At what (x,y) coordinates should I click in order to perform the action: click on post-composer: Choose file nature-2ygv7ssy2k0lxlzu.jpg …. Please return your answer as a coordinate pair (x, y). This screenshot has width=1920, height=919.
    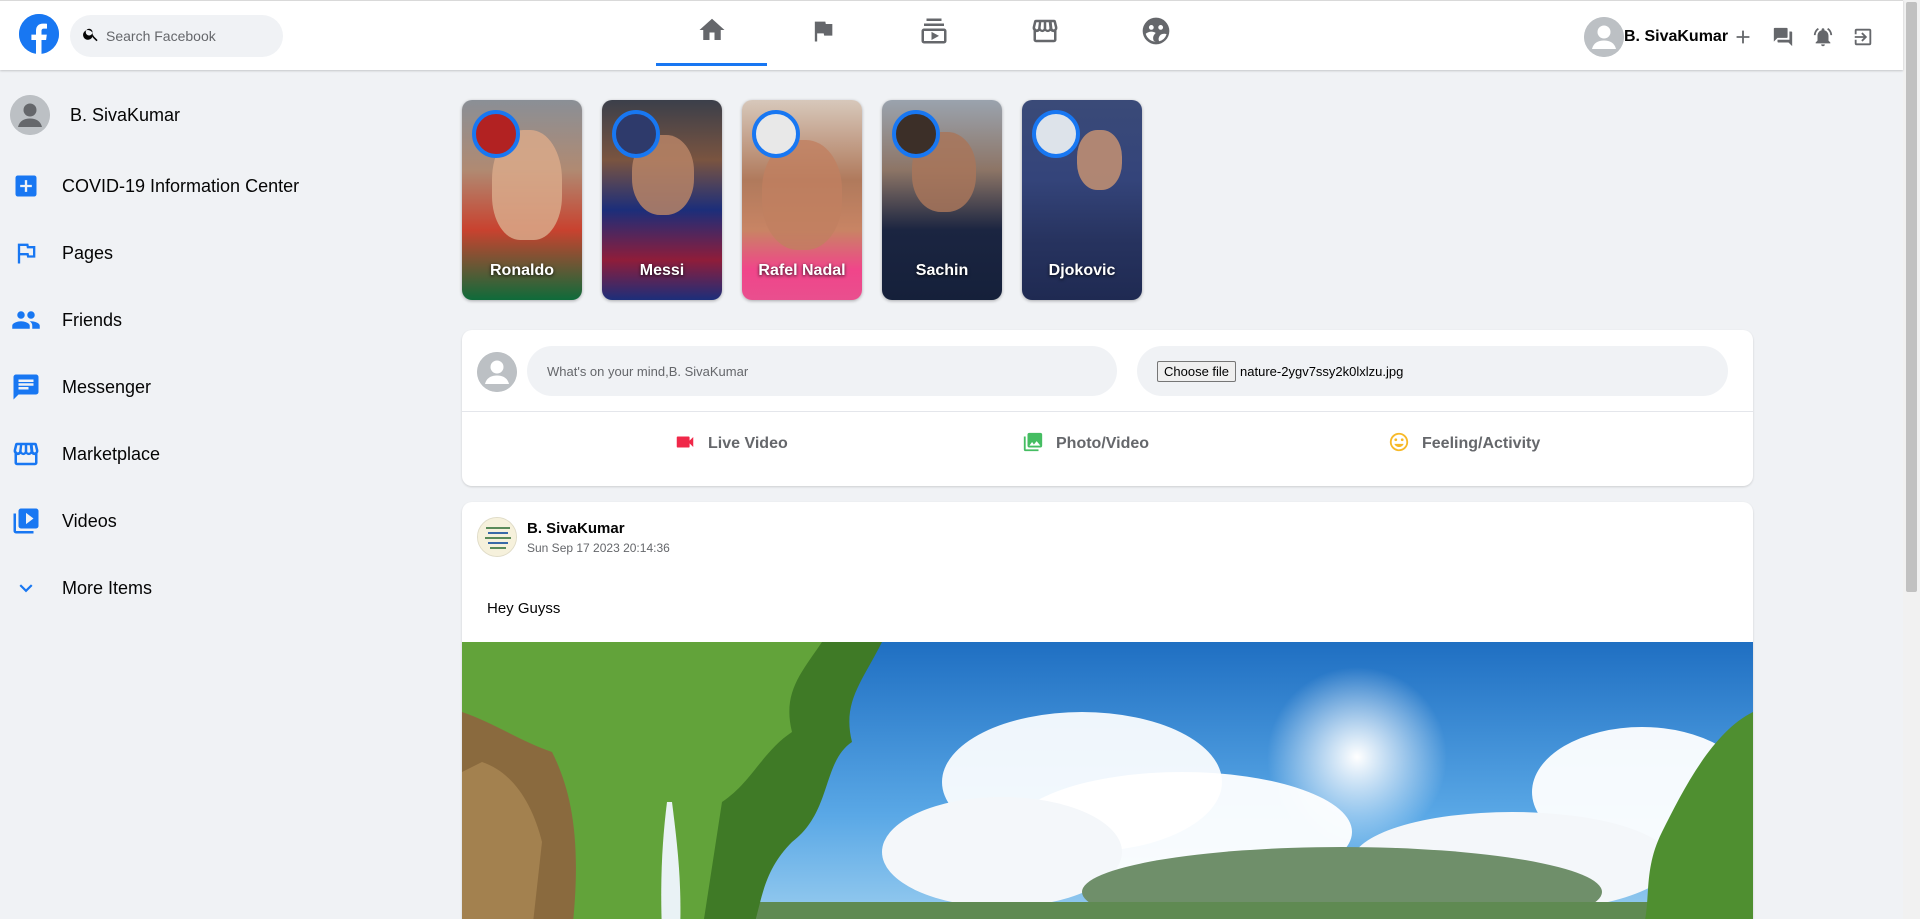
    Looking at the image, I should click on (1107, 408).